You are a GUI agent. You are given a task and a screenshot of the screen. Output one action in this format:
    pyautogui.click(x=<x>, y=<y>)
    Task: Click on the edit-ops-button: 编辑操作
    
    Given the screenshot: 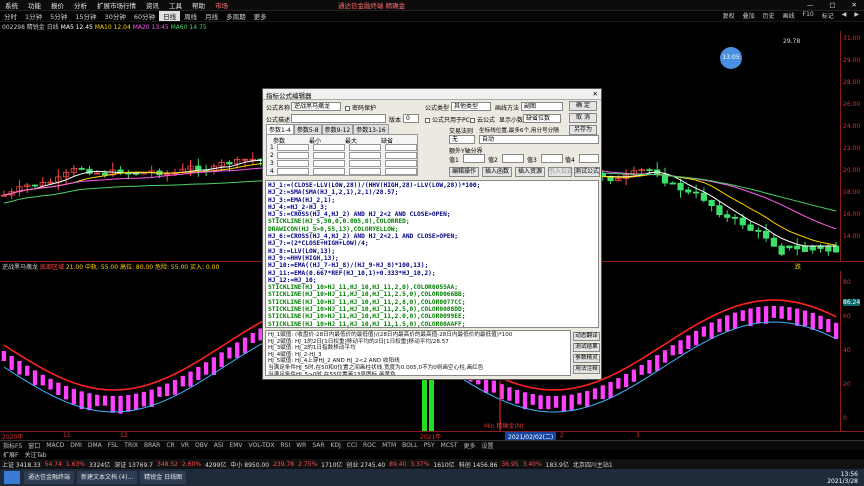 What is the action you would take?
    pyautogui.click(x=464, y=172)
    